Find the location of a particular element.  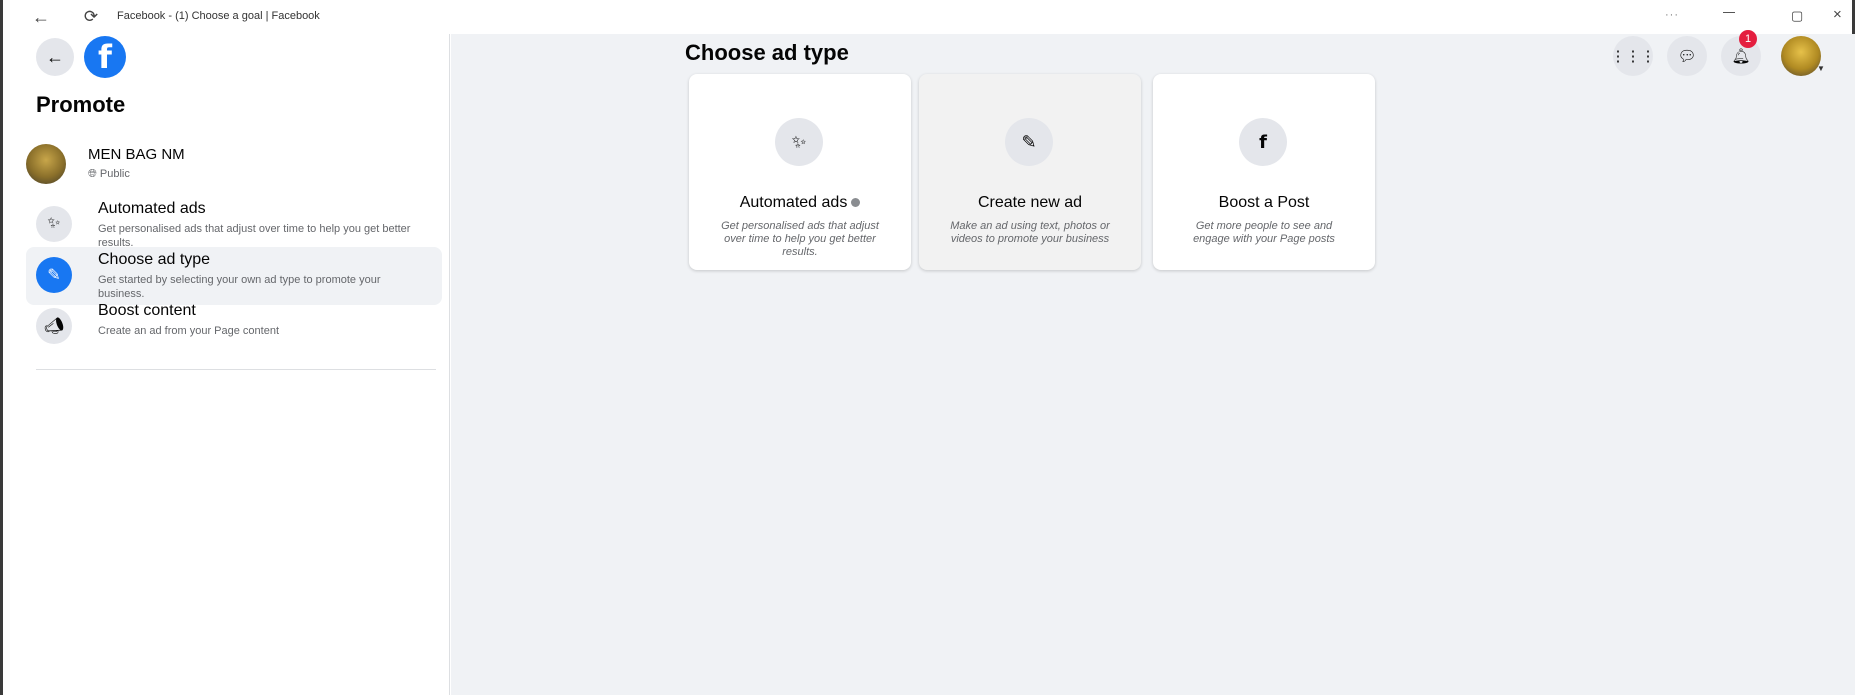

card-title: Boost a Post is located at coordinates (1264, 202).